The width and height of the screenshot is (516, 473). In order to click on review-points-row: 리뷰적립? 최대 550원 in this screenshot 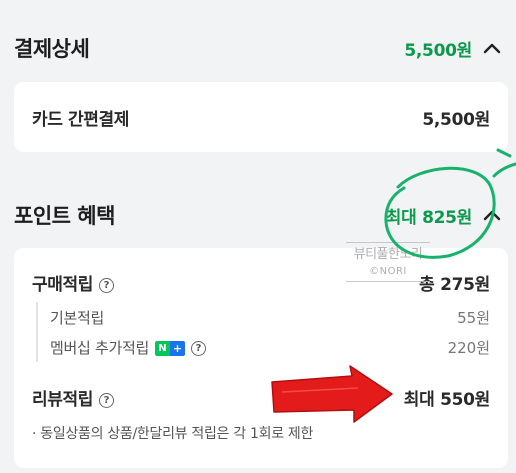, I will do `click(261, 397)`.